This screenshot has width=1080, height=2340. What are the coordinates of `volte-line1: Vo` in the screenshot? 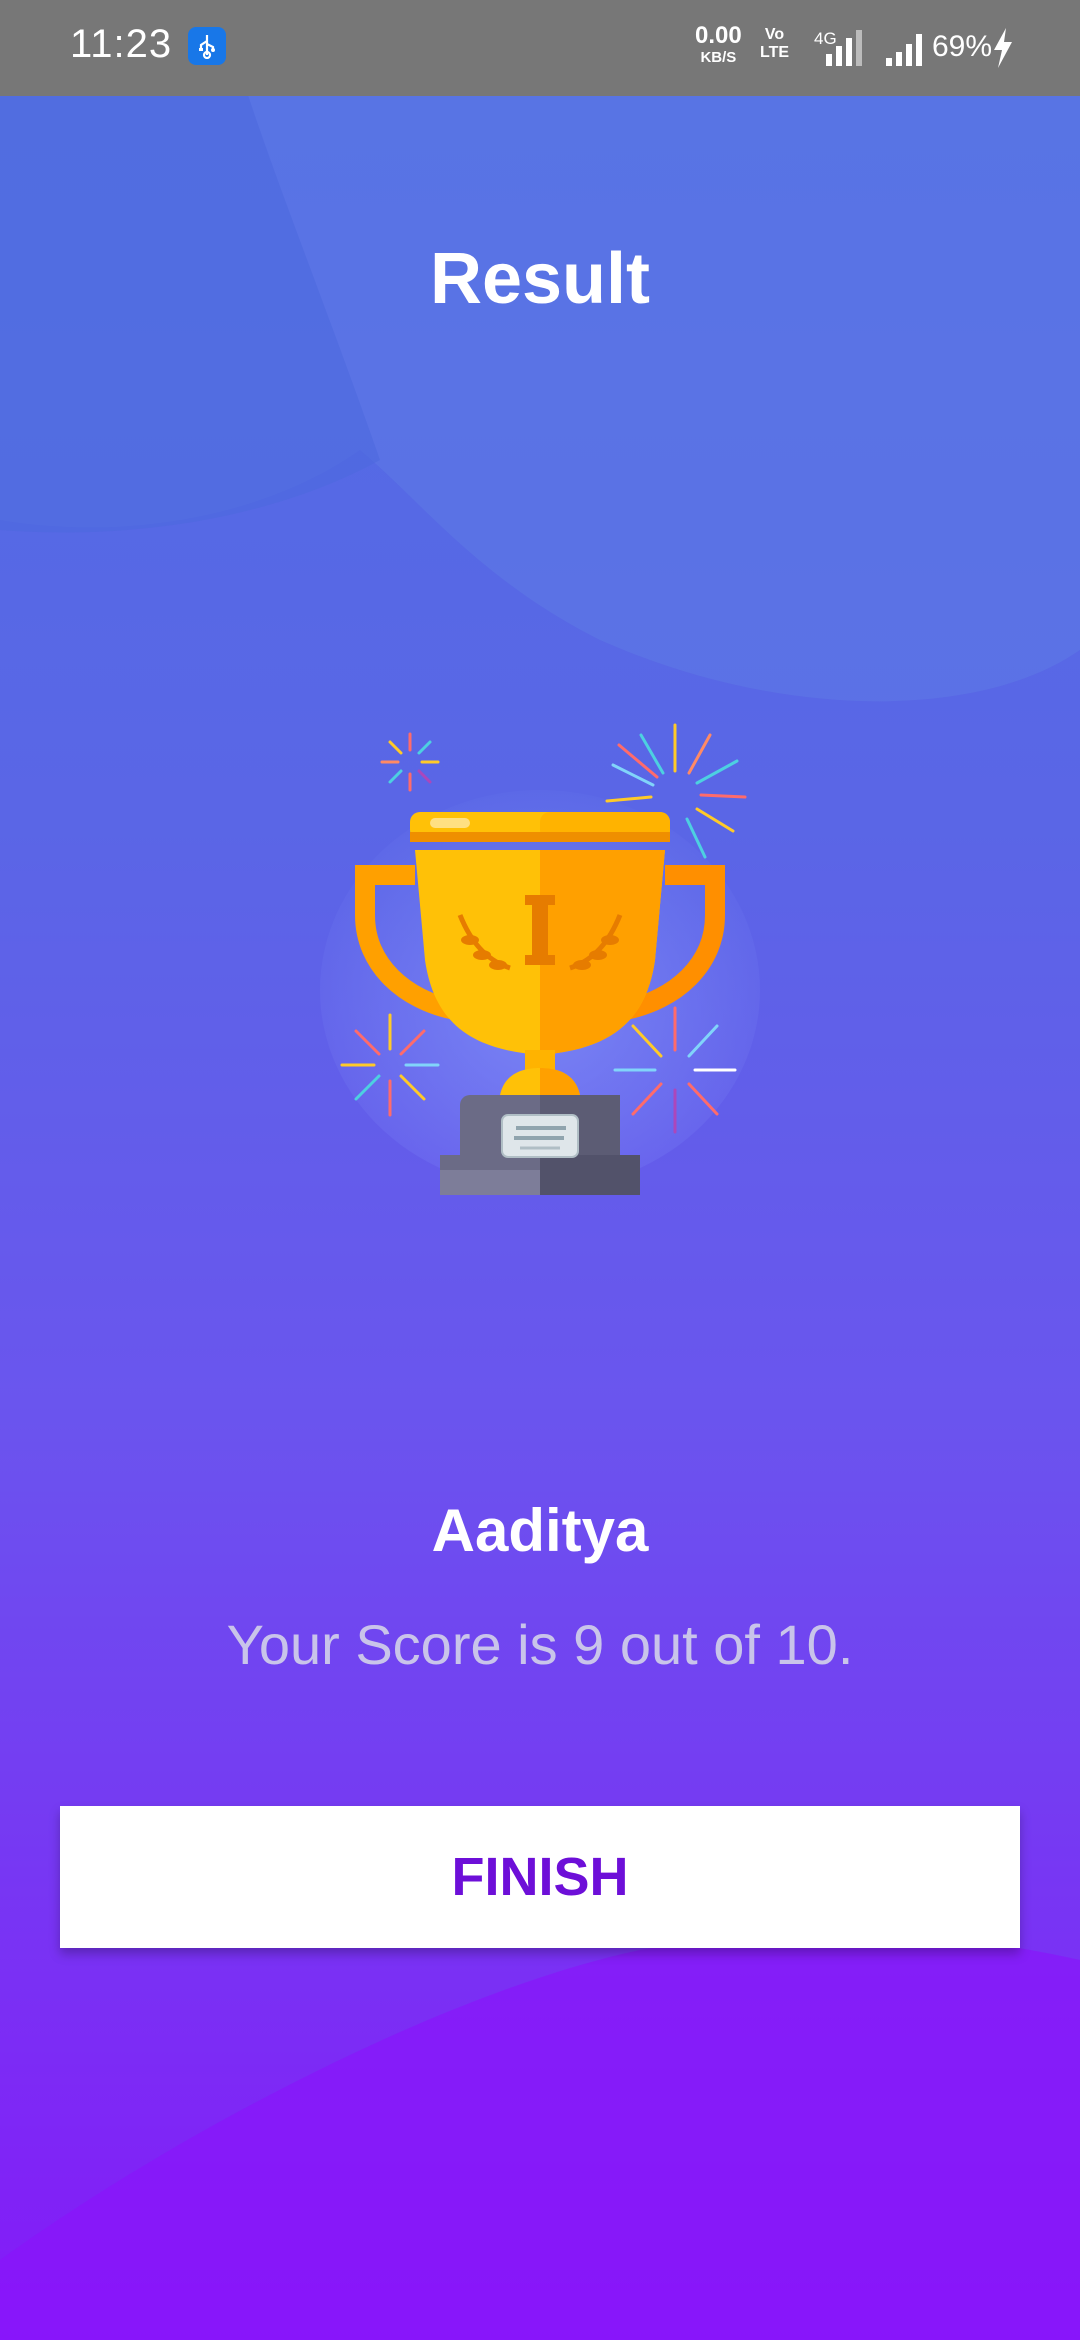 It's located at (774, 34).